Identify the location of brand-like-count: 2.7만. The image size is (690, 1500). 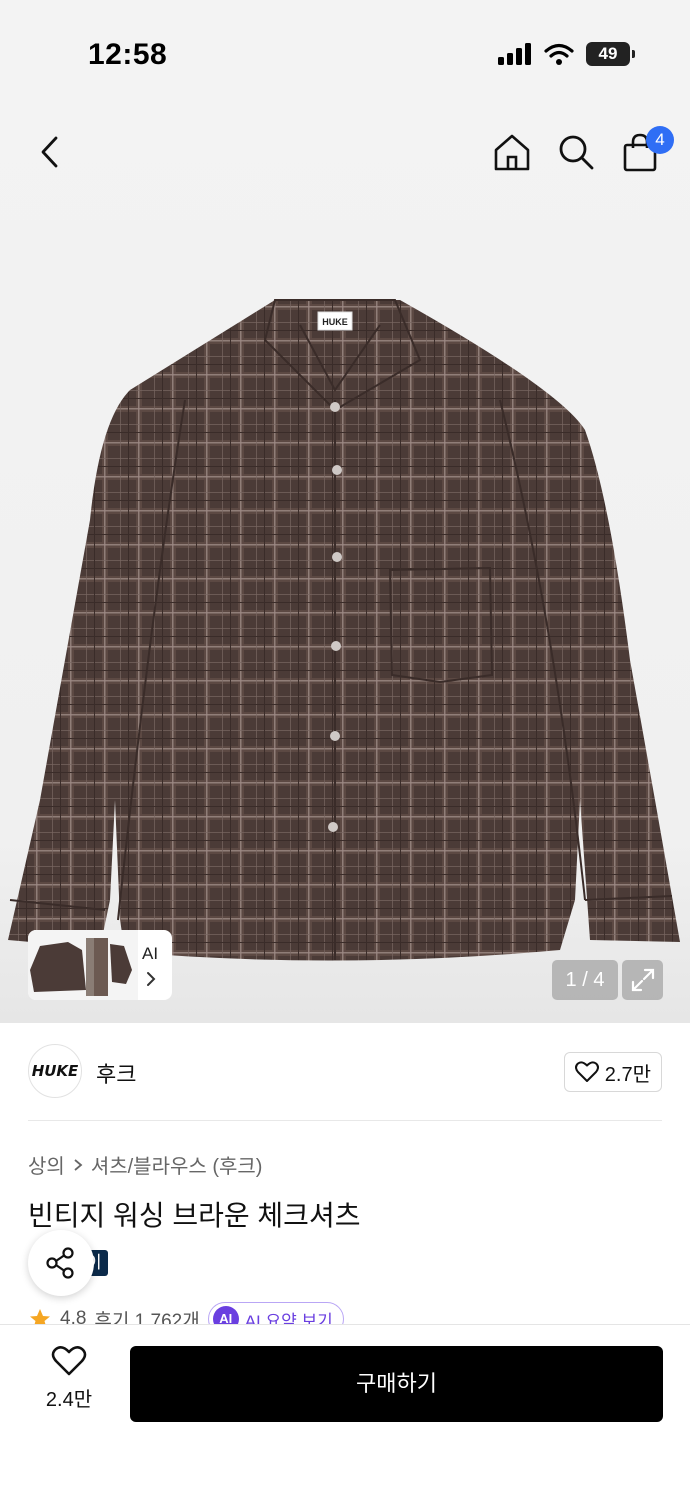
(627, 1074).